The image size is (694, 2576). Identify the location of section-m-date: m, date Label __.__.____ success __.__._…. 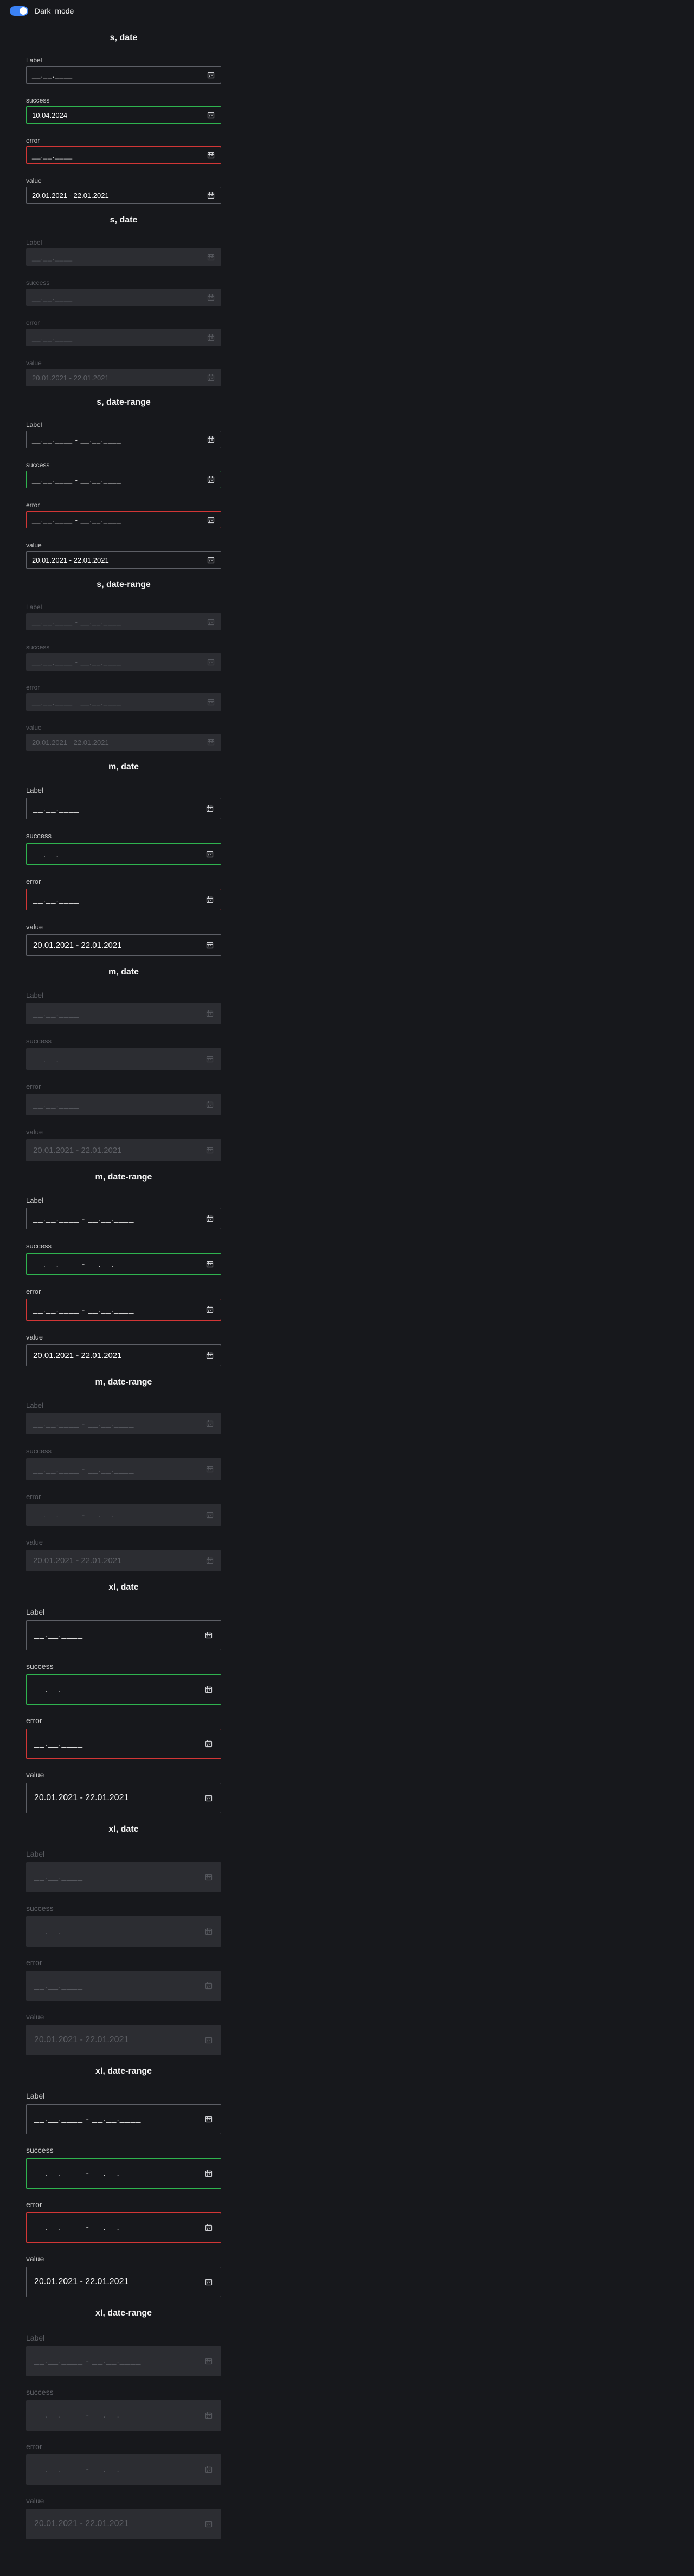
(124, 853).